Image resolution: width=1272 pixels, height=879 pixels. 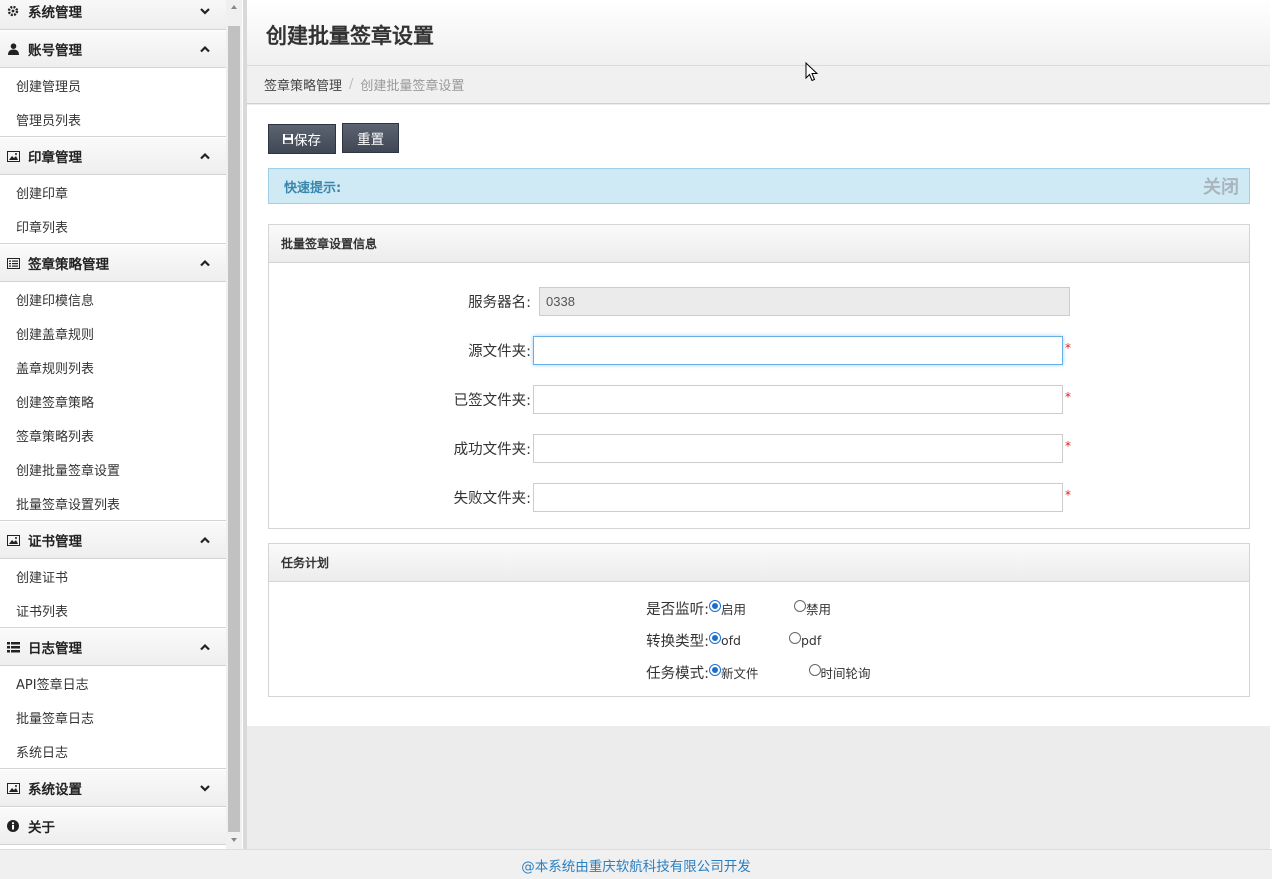 What do you see at coordinates (13, 11) in the screenshot?
I see `gear-icon` at bounding box center [13, 11].